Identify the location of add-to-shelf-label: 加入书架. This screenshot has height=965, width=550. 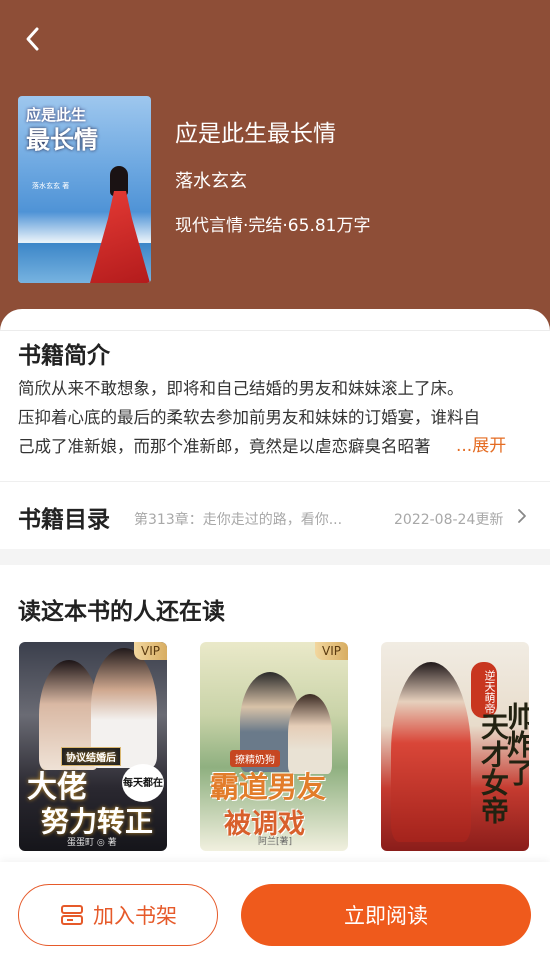
(135, 916).